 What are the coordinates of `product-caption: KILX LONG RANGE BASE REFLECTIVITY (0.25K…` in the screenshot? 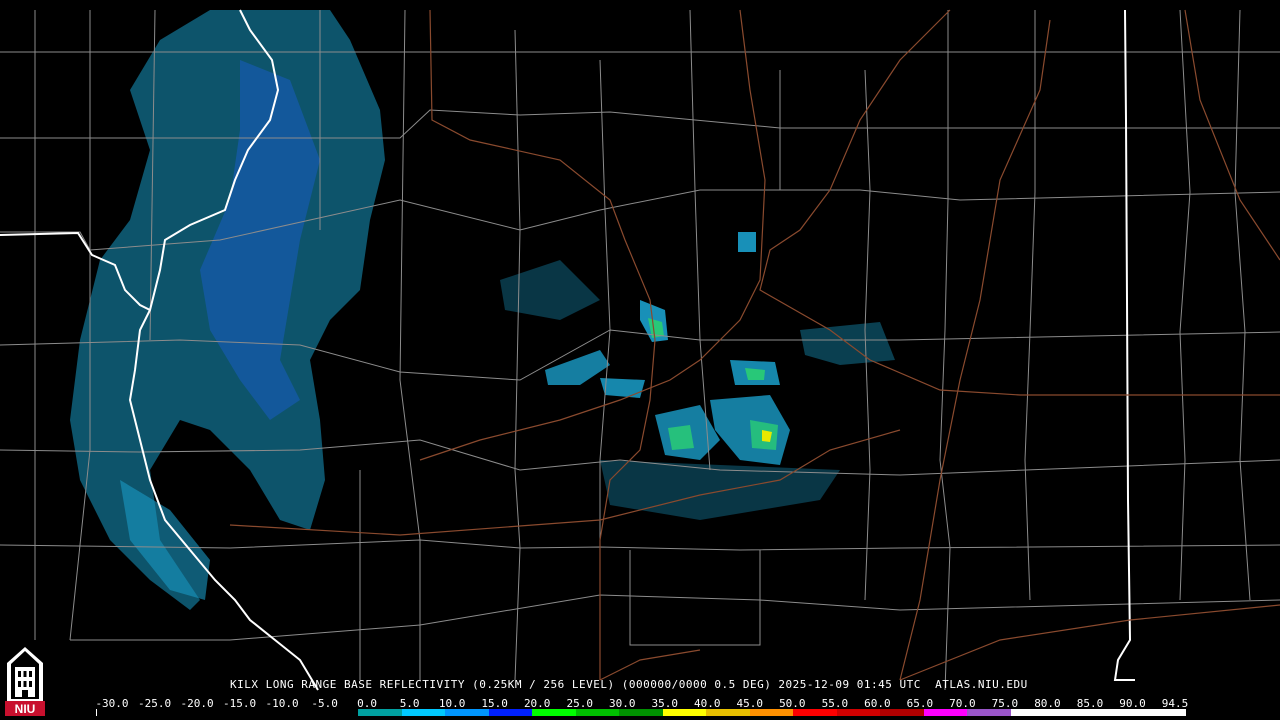 It's located at (629, 684).